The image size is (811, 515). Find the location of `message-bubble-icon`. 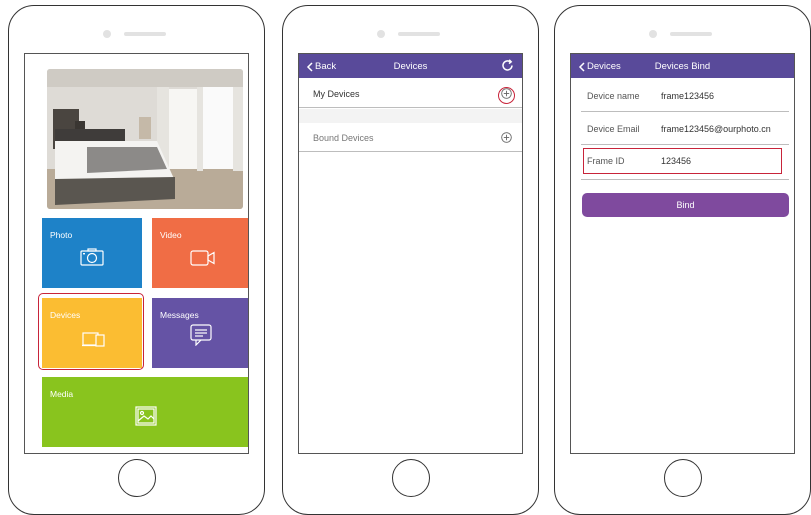

message-bubble-icon is located at coordinates (201, 336).